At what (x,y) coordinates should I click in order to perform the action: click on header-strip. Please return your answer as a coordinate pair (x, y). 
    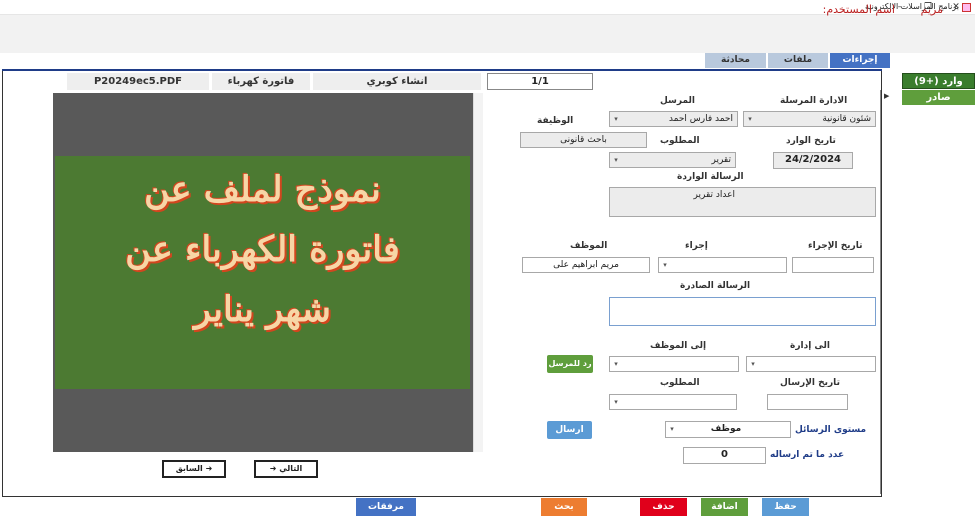
    Looking at the image, I should click on (487, 45).